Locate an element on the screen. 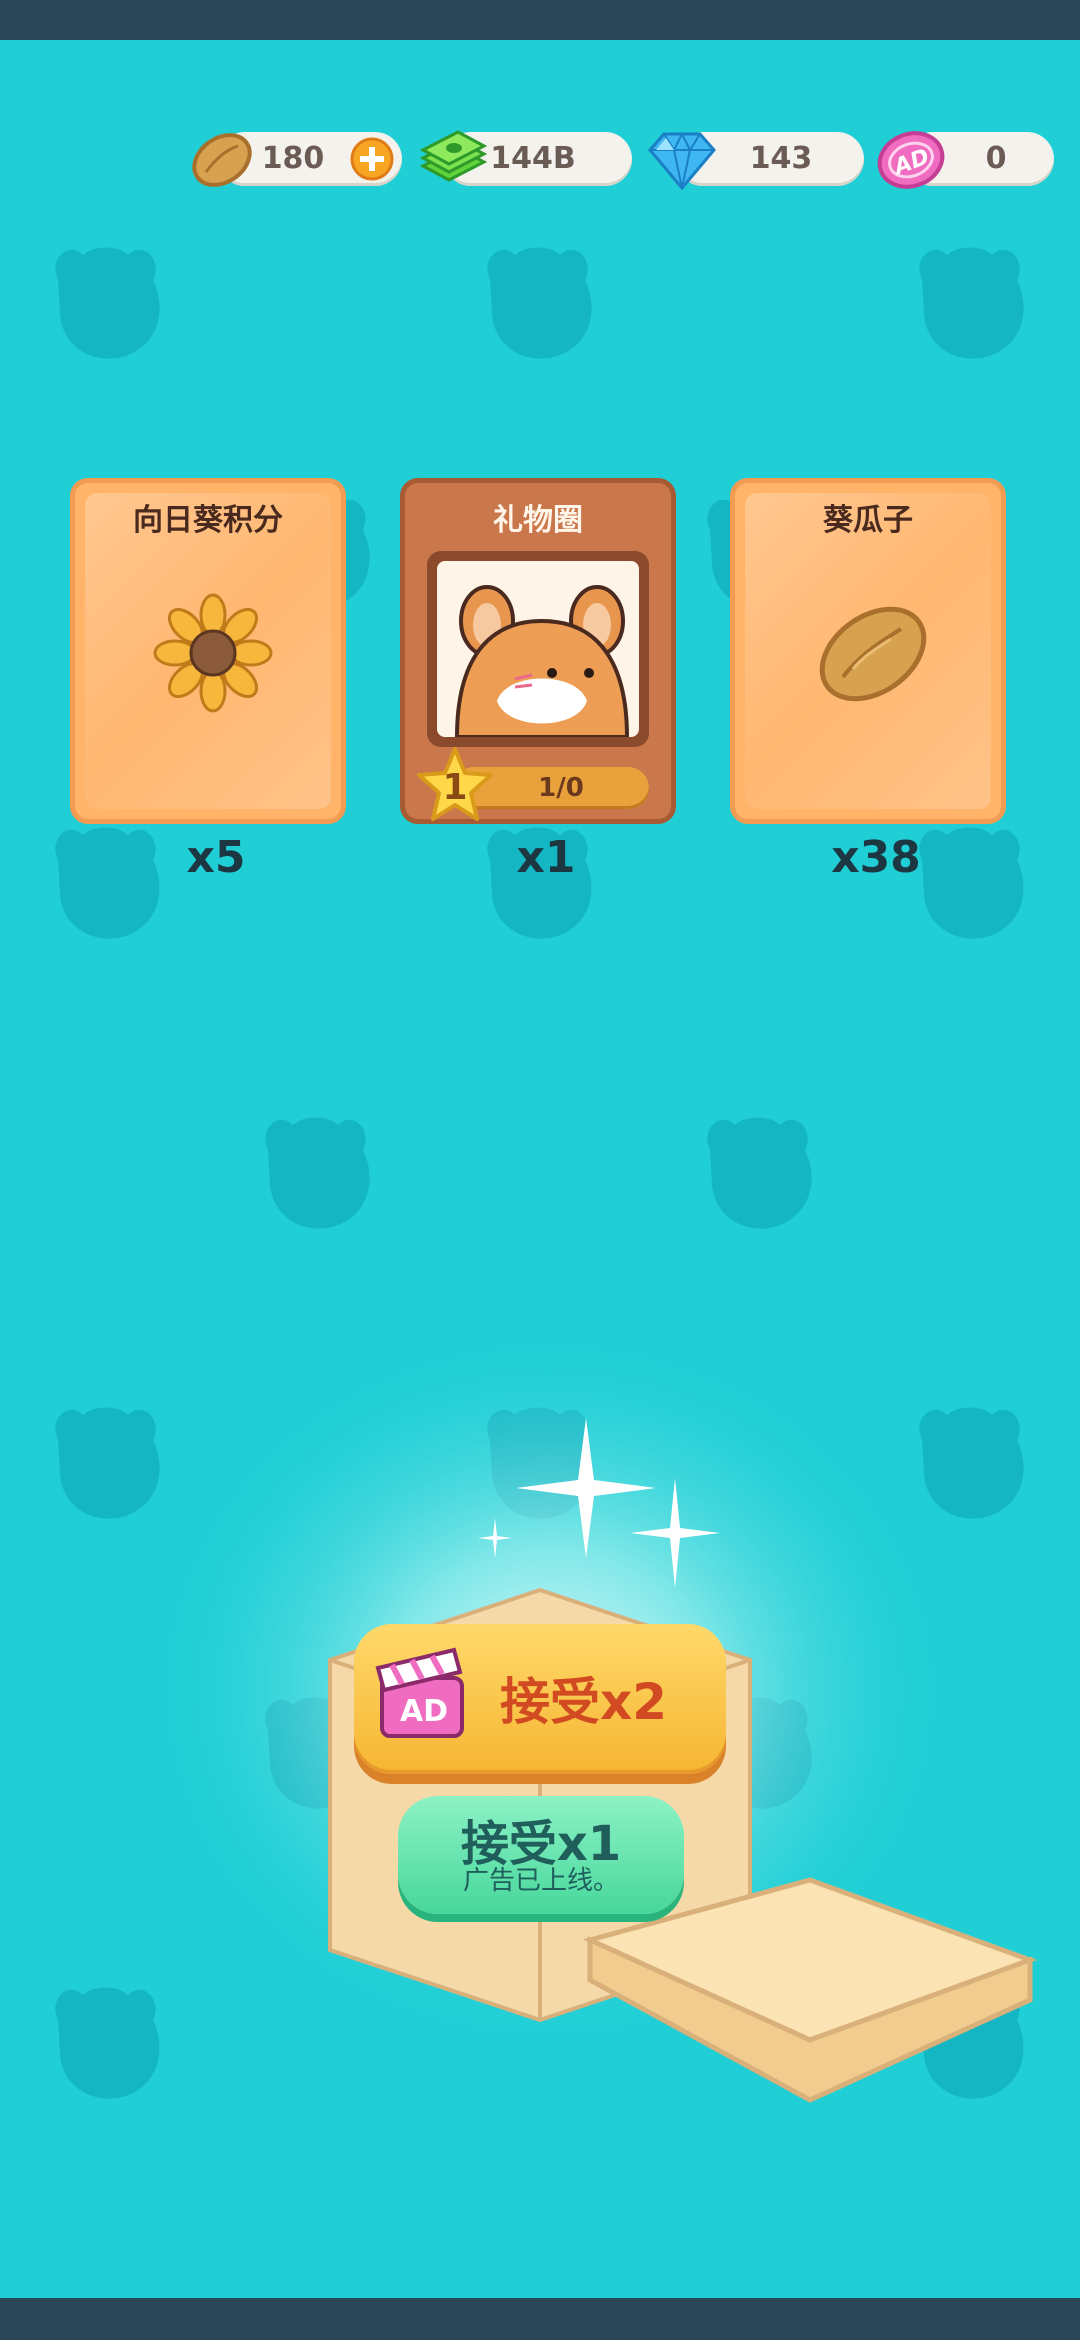 This screenshot has width=1080, height=2340. reward-card-sunflower-seeds: 葵瓜子 is located at coordinates (868, 651).